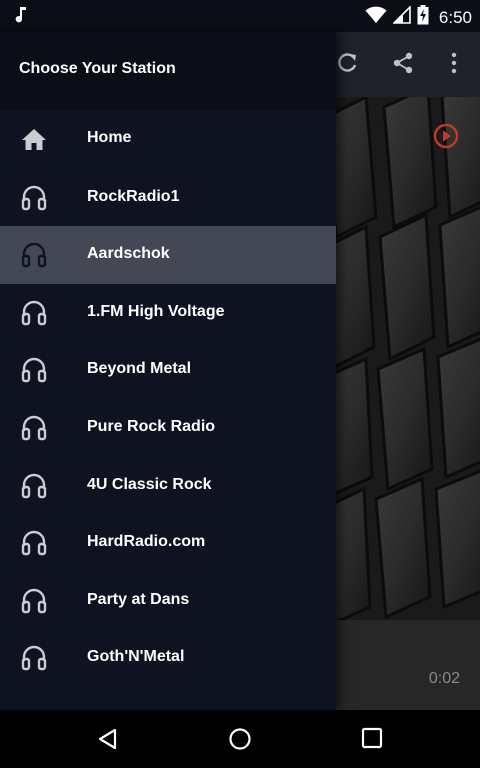 This screenshot has width=480, height=768. What do you see at coordinates (454, 65) in the screenshot?
I see `more-vert-icon` at bounding box center [454, 65].